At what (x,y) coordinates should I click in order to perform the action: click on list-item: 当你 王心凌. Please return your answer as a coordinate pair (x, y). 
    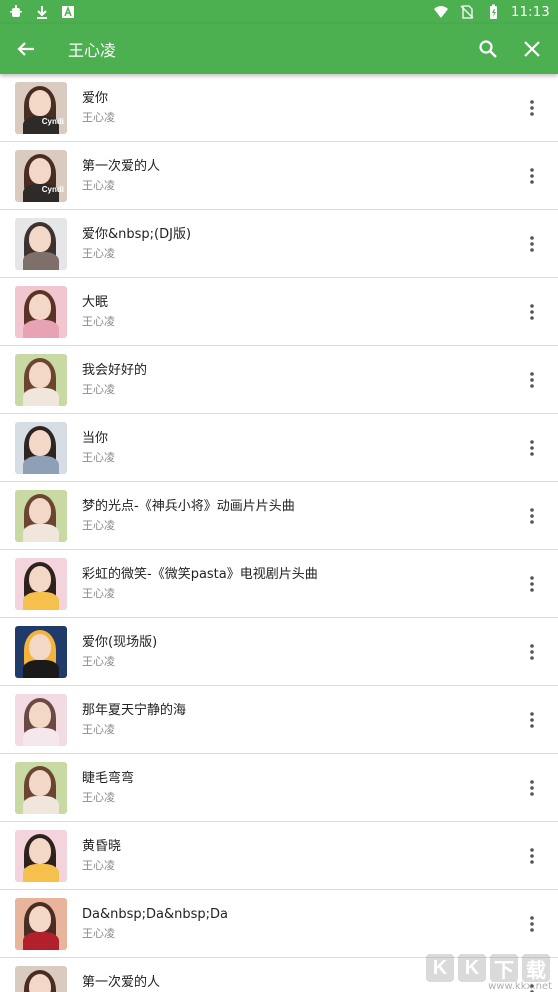
    Looking at the image, I should click on (279, 448).